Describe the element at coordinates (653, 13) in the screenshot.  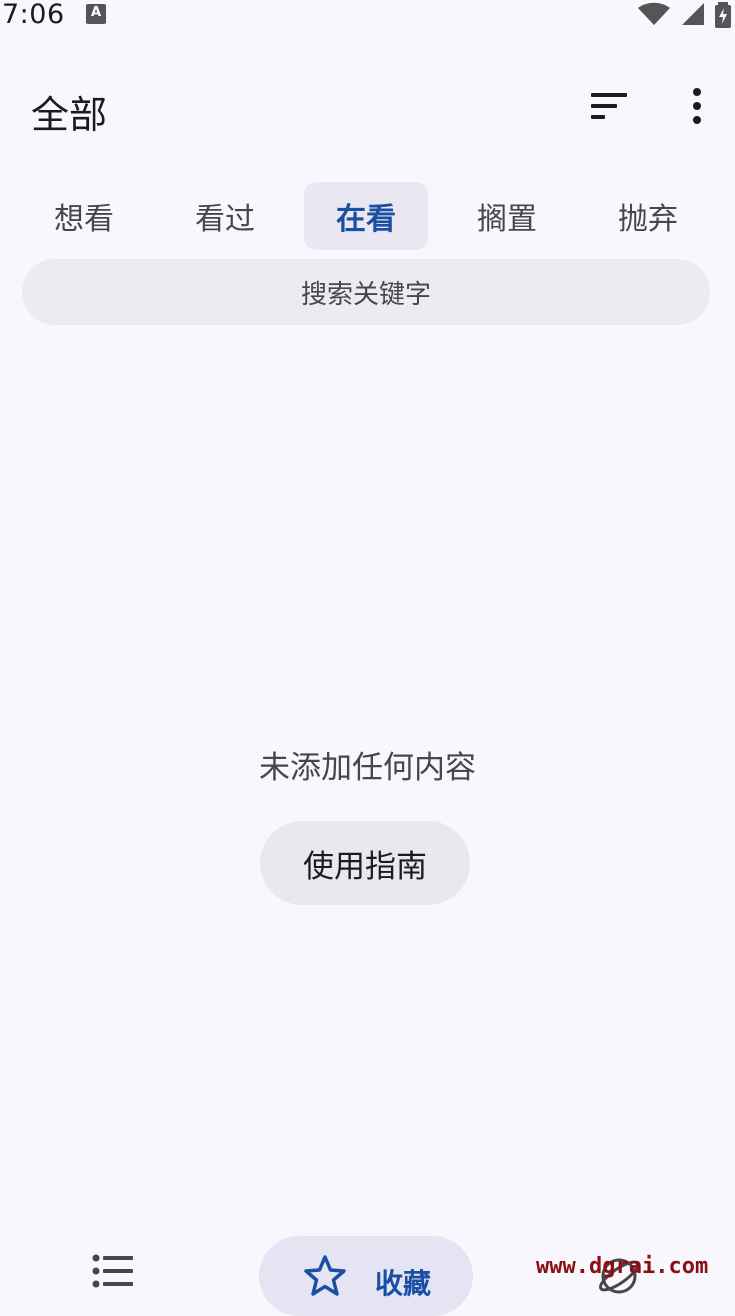
I see `wifi-icon` at that location.